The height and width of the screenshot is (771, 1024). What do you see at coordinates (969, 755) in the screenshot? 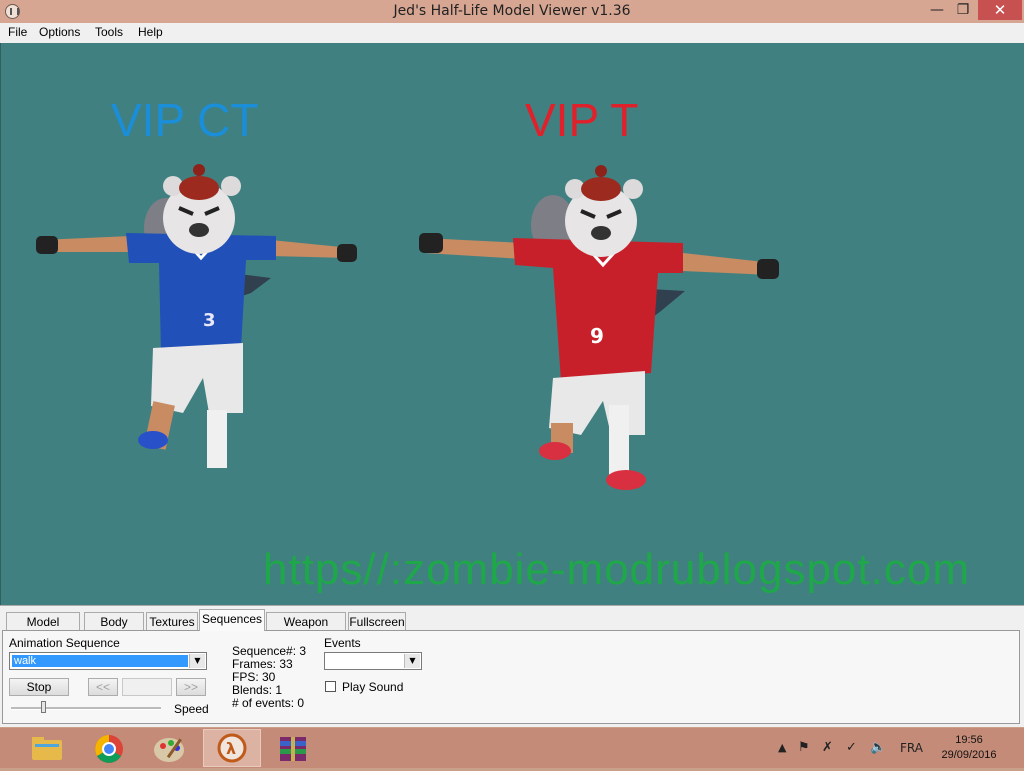
I see `clock-date: 29/09/2016` at bounding box center [969, 755].